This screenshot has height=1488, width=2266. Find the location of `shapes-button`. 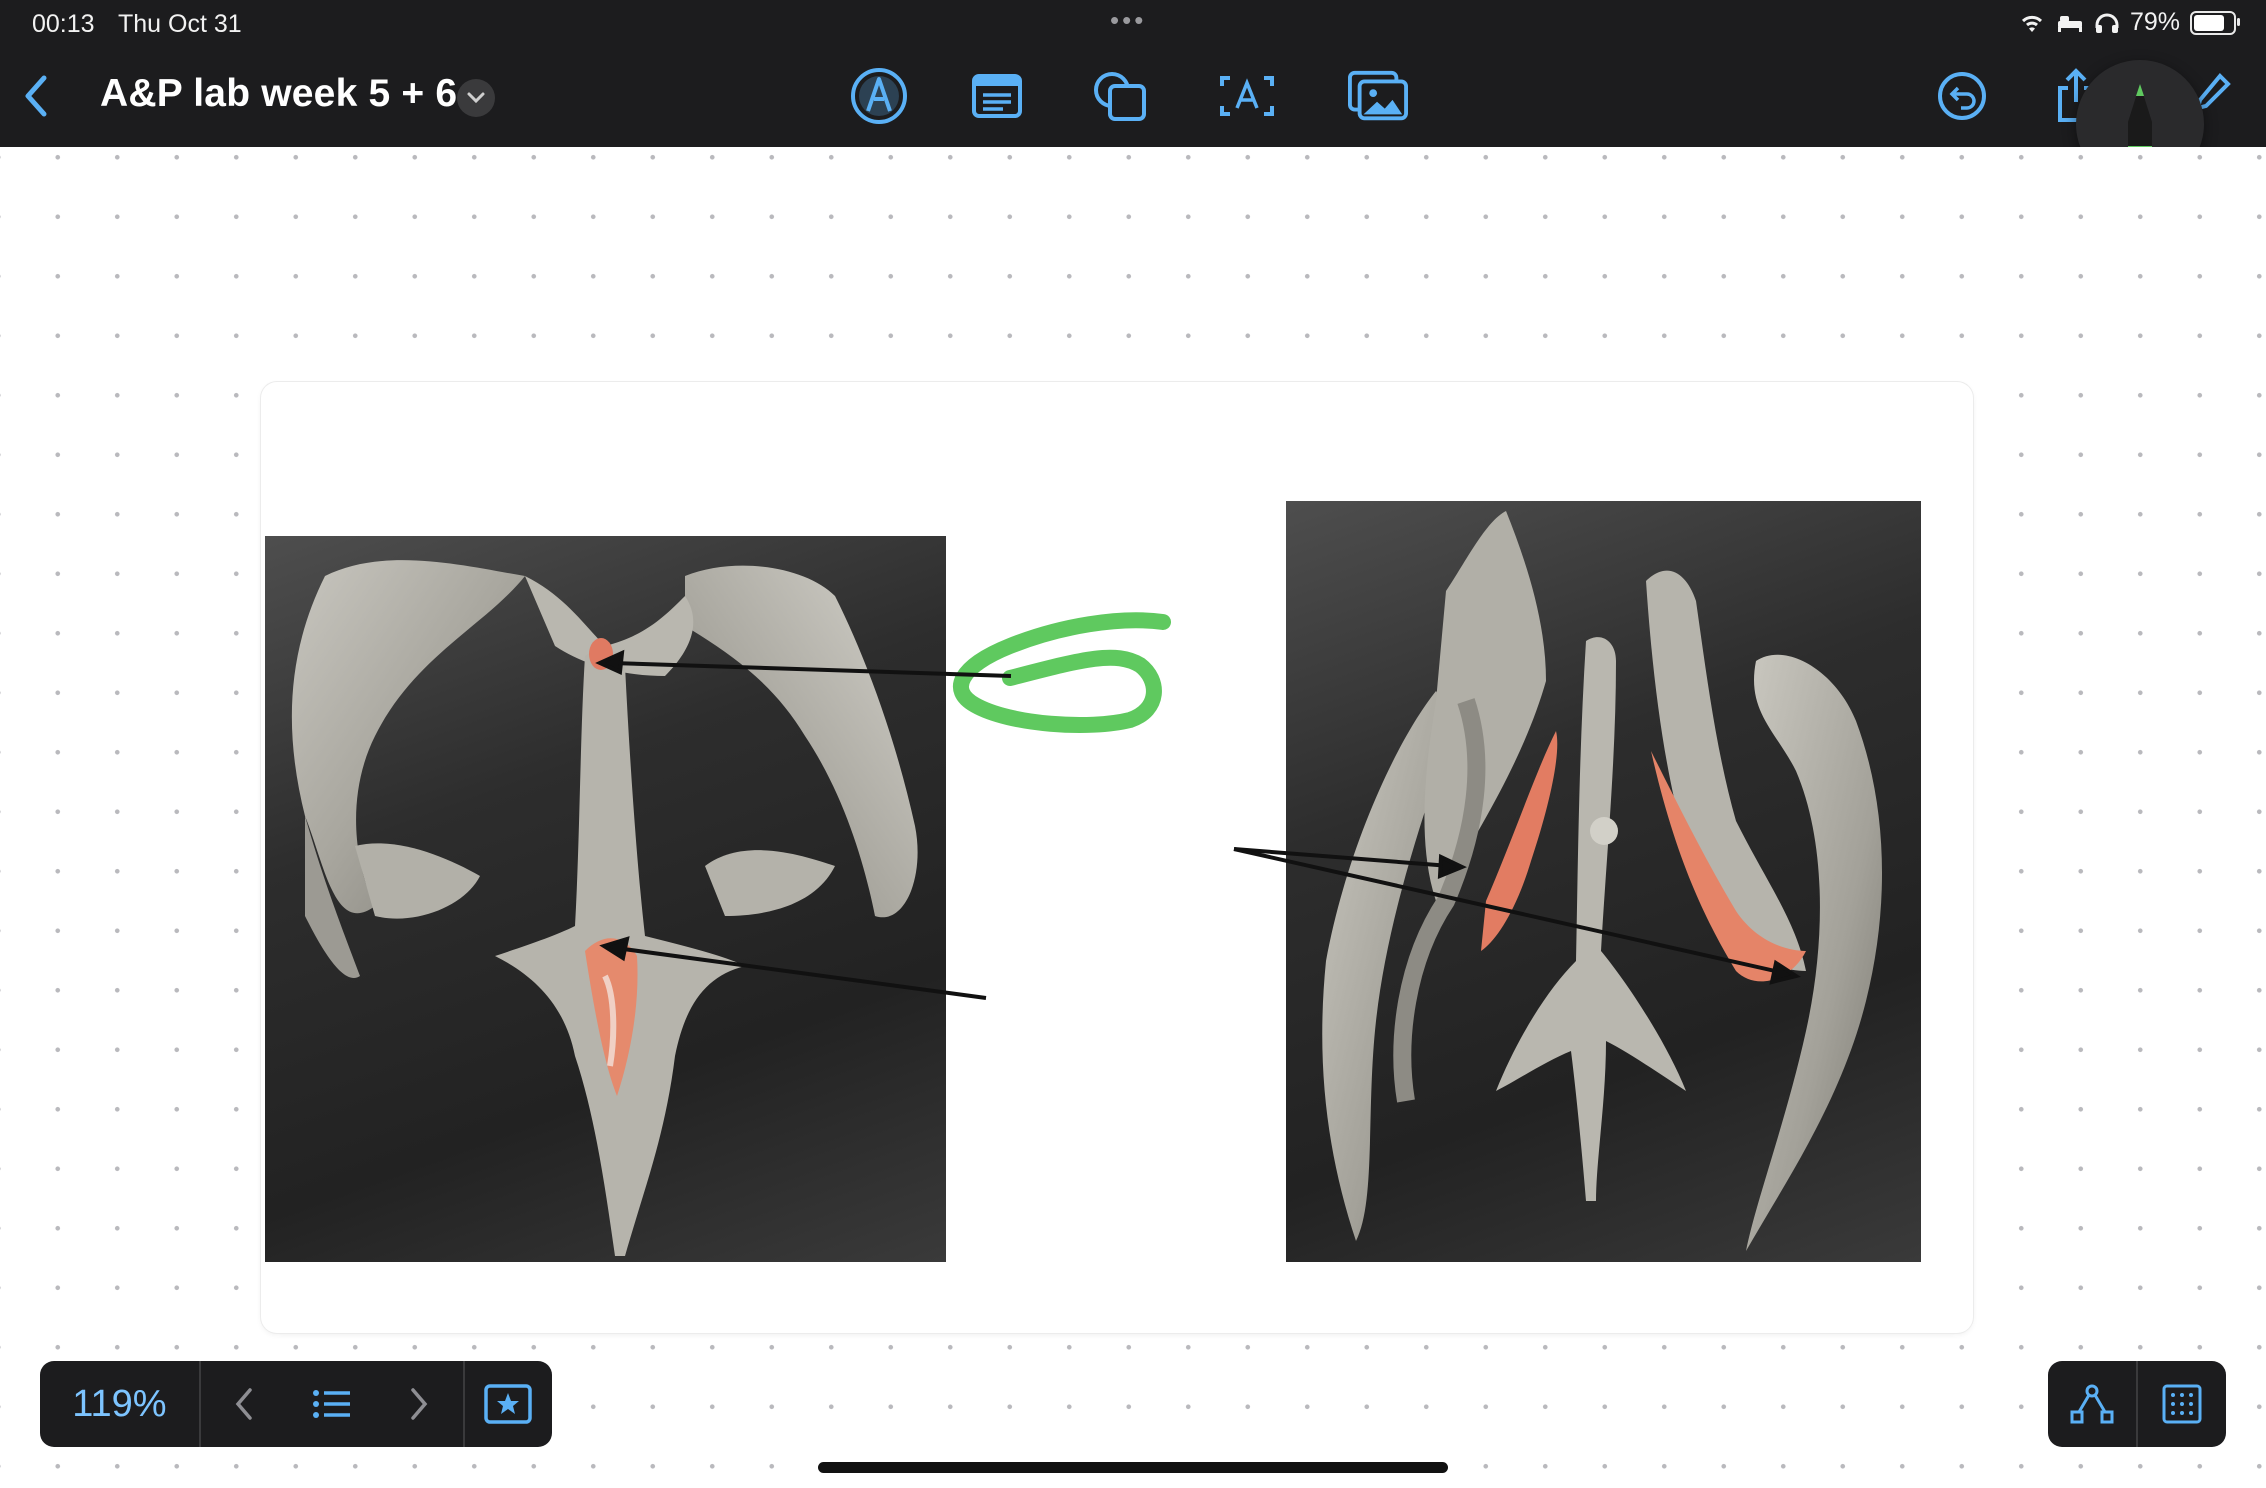

shapes-button is located at coordinates (1119, 96).